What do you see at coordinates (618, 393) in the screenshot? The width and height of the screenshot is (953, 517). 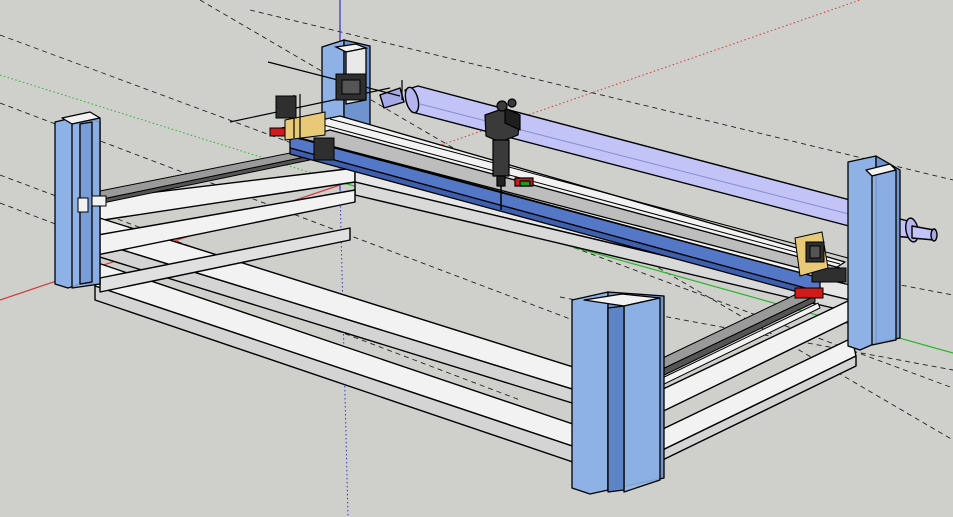 I see `corner-post-front-right` at bounding box center [618, 393].